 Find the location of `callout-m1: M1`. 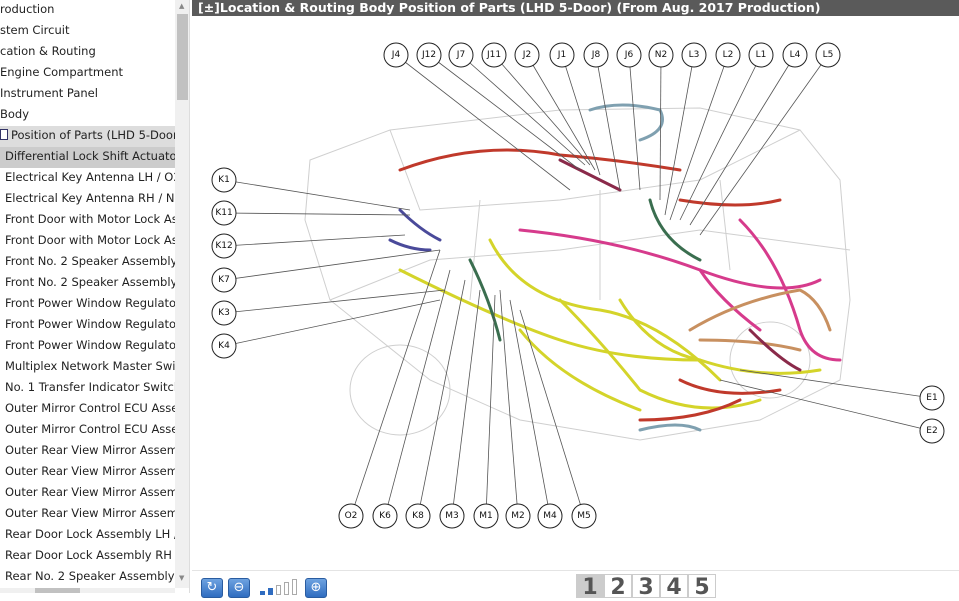

callout-m1: M1 is located at coordinates (486, 516).